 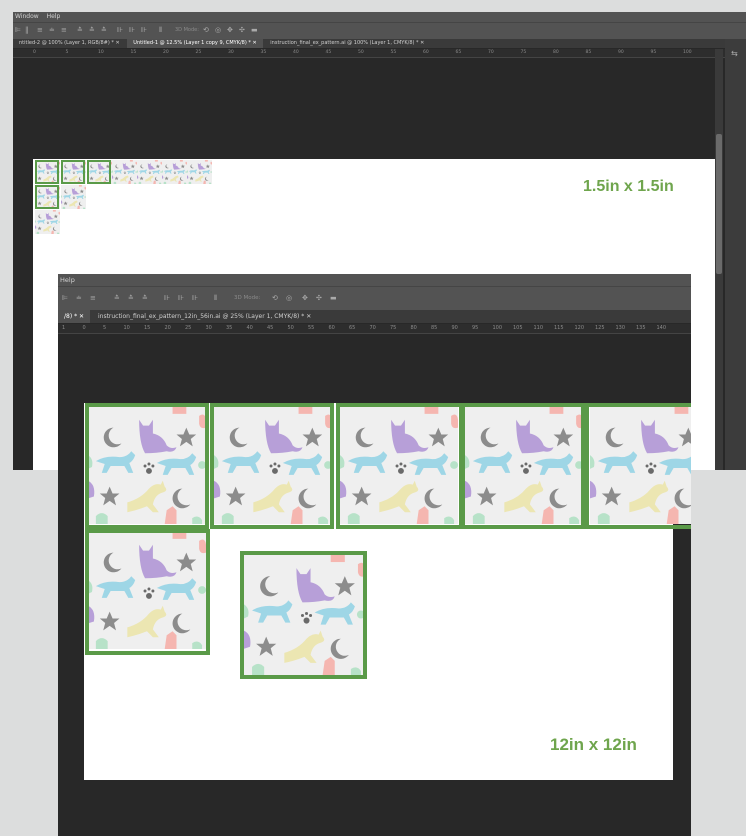 What do you see at coordinates (518, 328) in the screenshot?
I see `ruler-tick-label: 105` at bounding box center [518, 328].